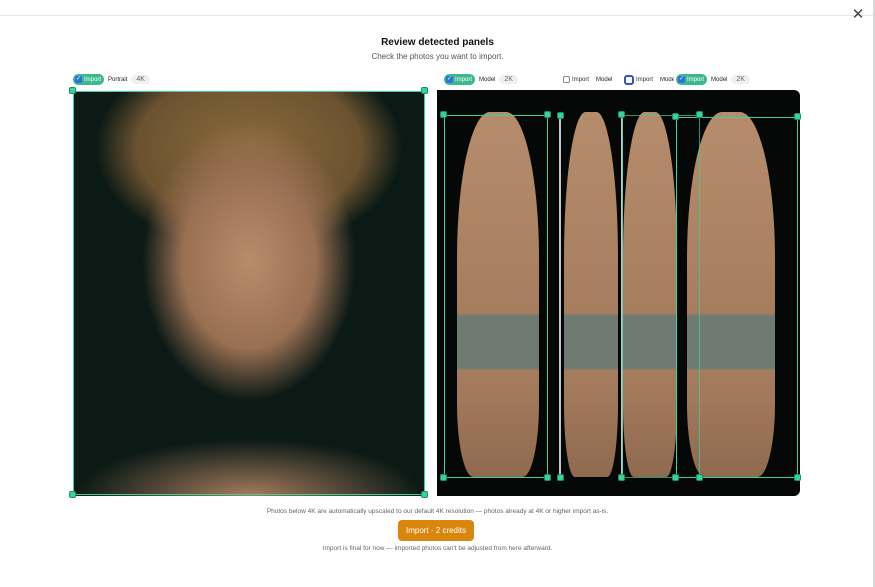 The width and height of the screenshot is (875, 587). What do you see at coordinates (140, 79) in the screenshot?
I see `resolution-badge: 4K` at bounding box center [140, 79].